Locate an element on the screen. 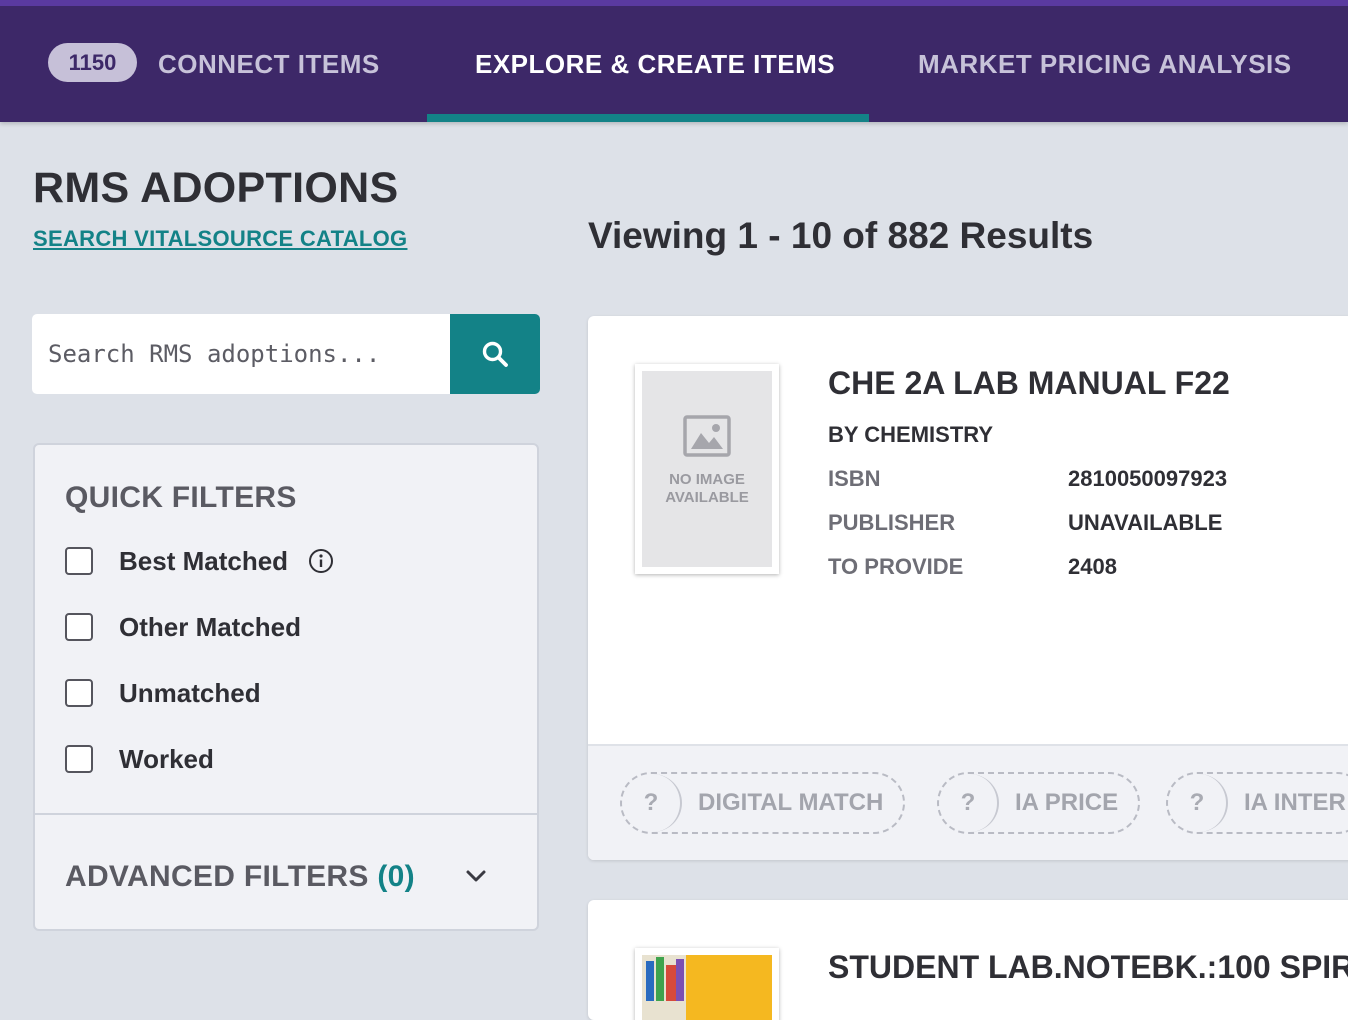  filter-label: Best Matched is located at coordinates (204, 560).